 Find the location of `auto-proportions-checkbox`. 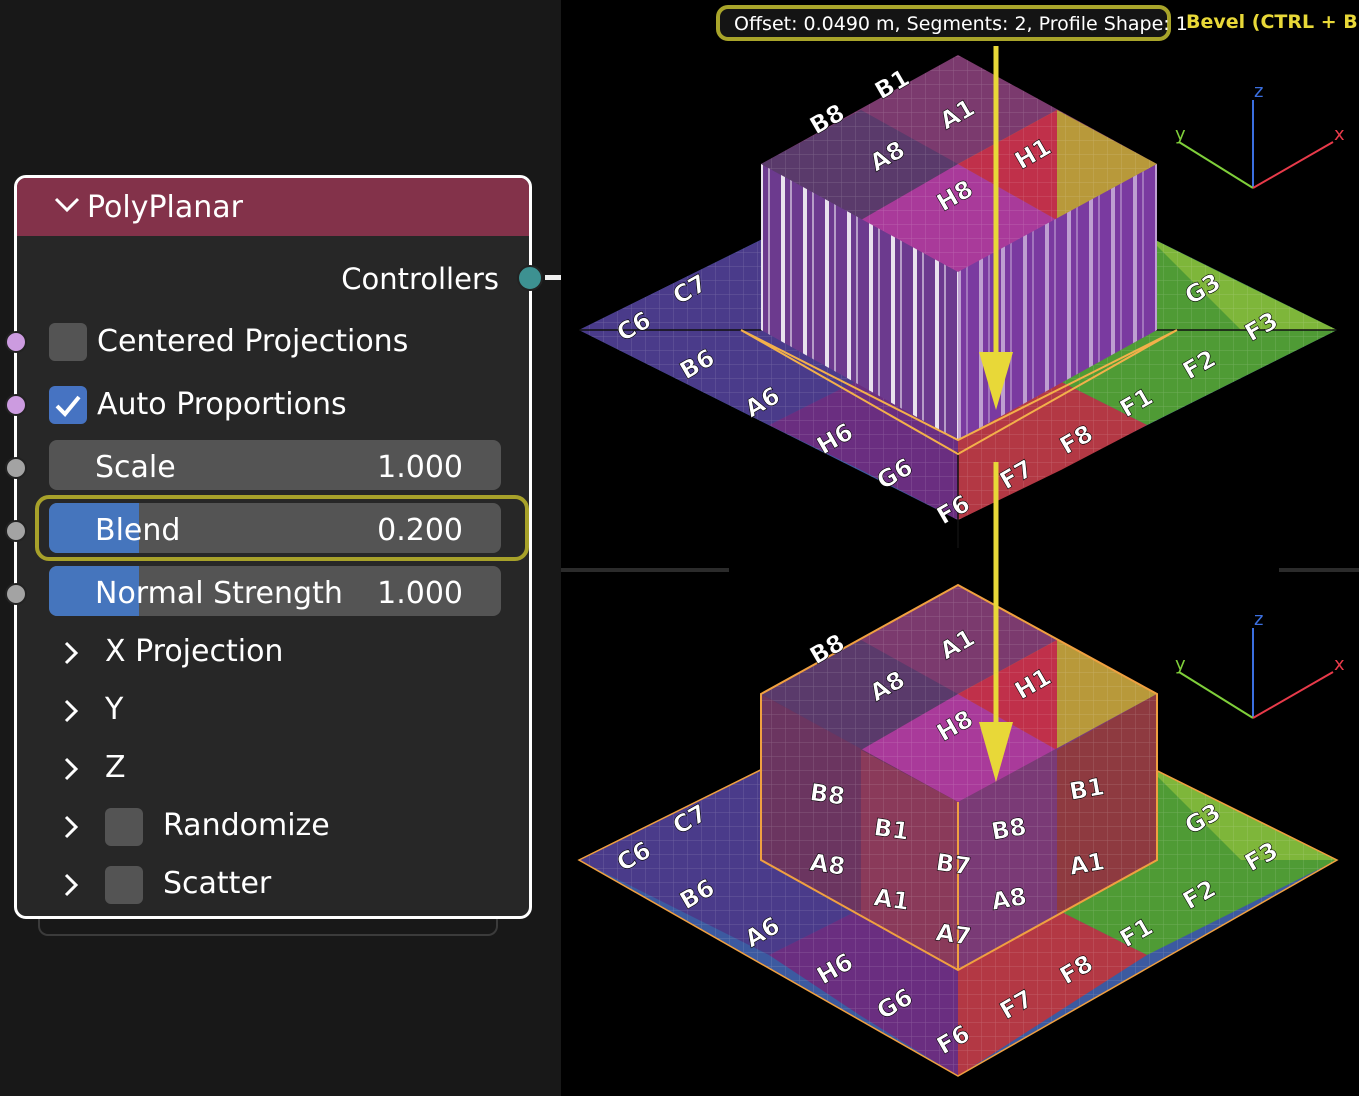

auto-proportions-checkbox is located at coordinates (68, 405).